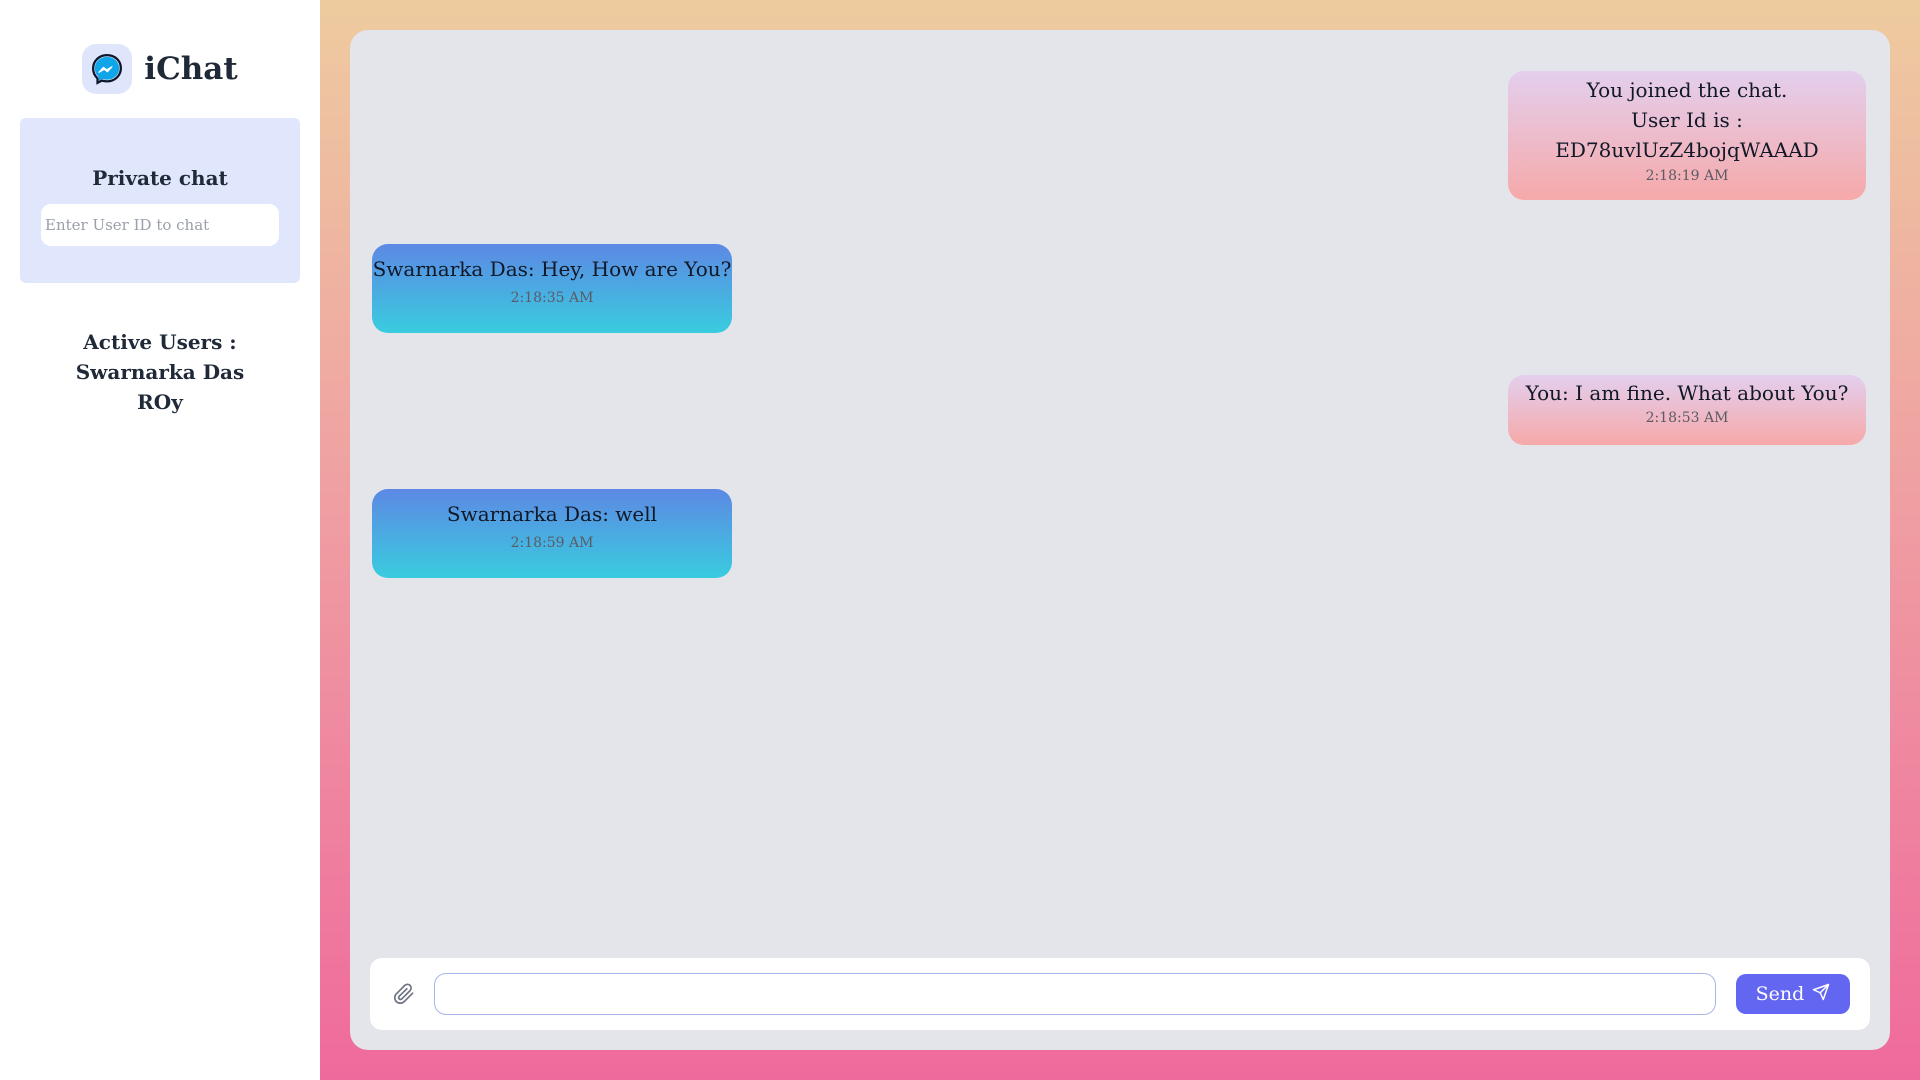 The width and height of the screenshot is (1920, 1080). Describe the element at coordinates (1075, 994) in the screenshot. I see `message-input` at that location.